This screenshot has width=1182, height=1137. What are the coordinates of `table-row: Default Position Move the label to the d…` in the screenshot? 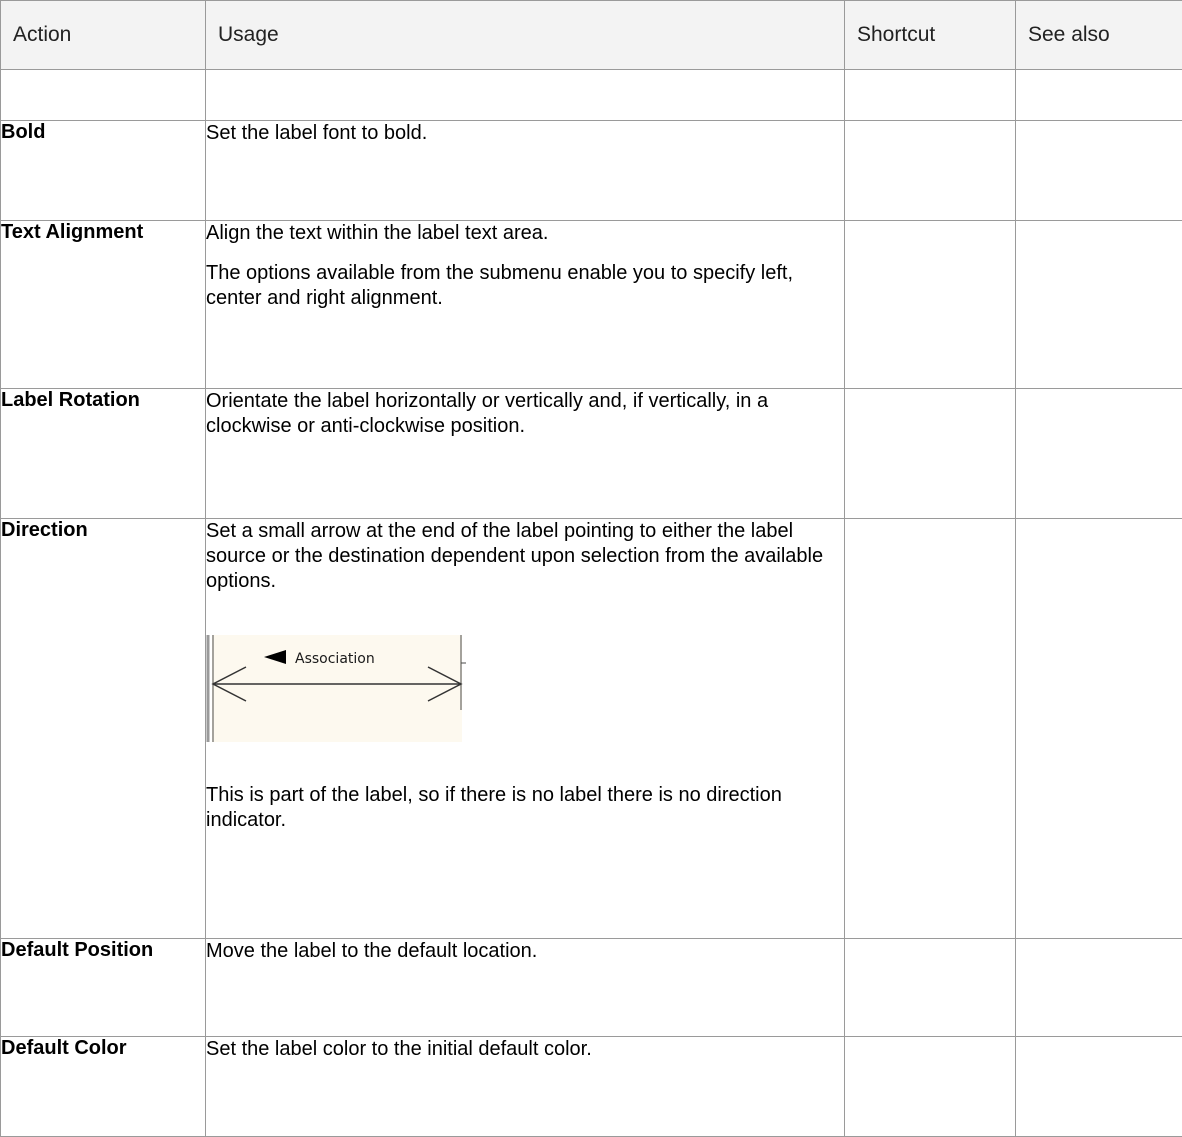 It's located at (591, 988).